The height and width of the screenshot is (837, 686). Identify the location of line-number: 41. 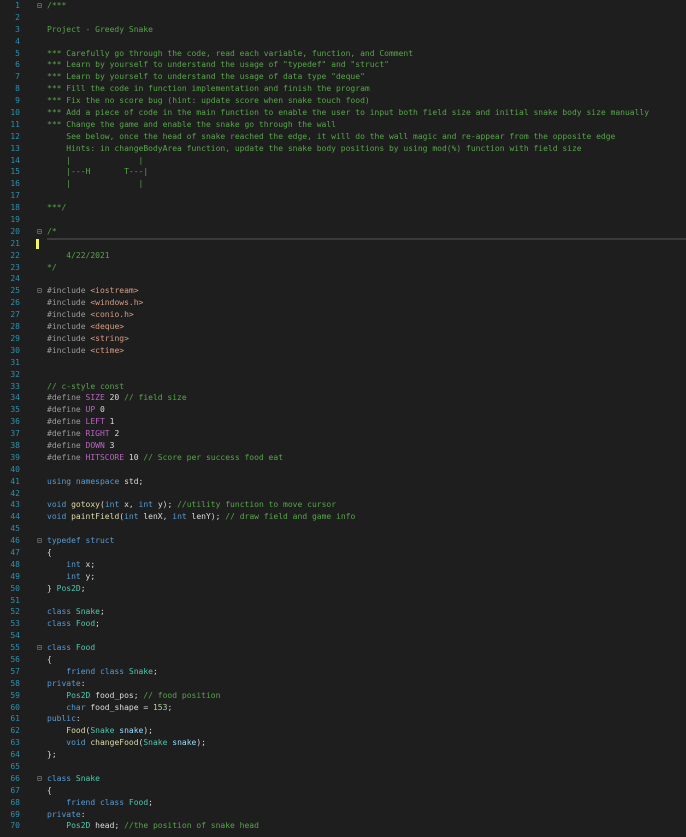
(15, 481).